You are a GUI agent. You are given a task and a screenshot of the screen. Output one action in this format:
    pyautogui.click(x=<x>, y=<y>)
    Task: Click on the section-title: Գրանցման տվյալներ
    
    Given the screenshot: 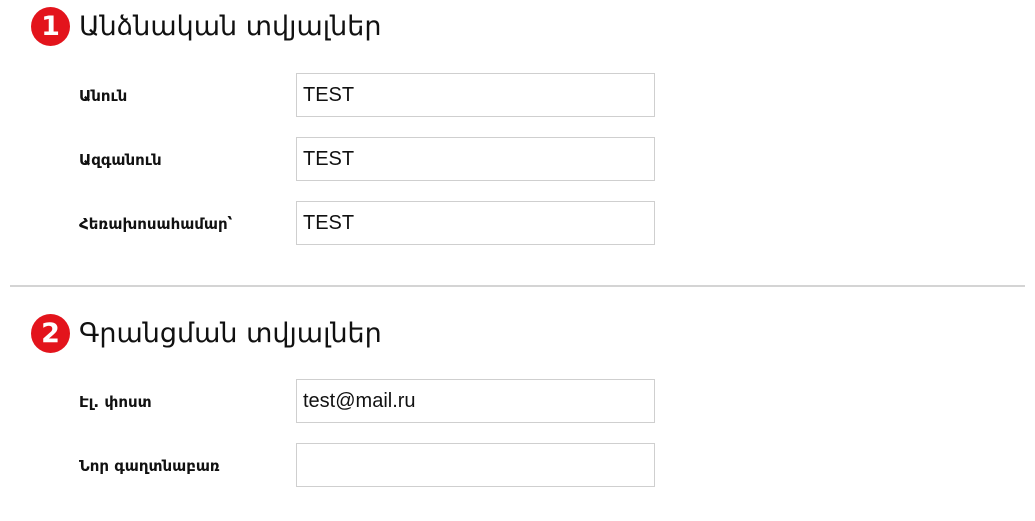 What is the action you would take?
    pyautogui.click(x=230, y=333)
    